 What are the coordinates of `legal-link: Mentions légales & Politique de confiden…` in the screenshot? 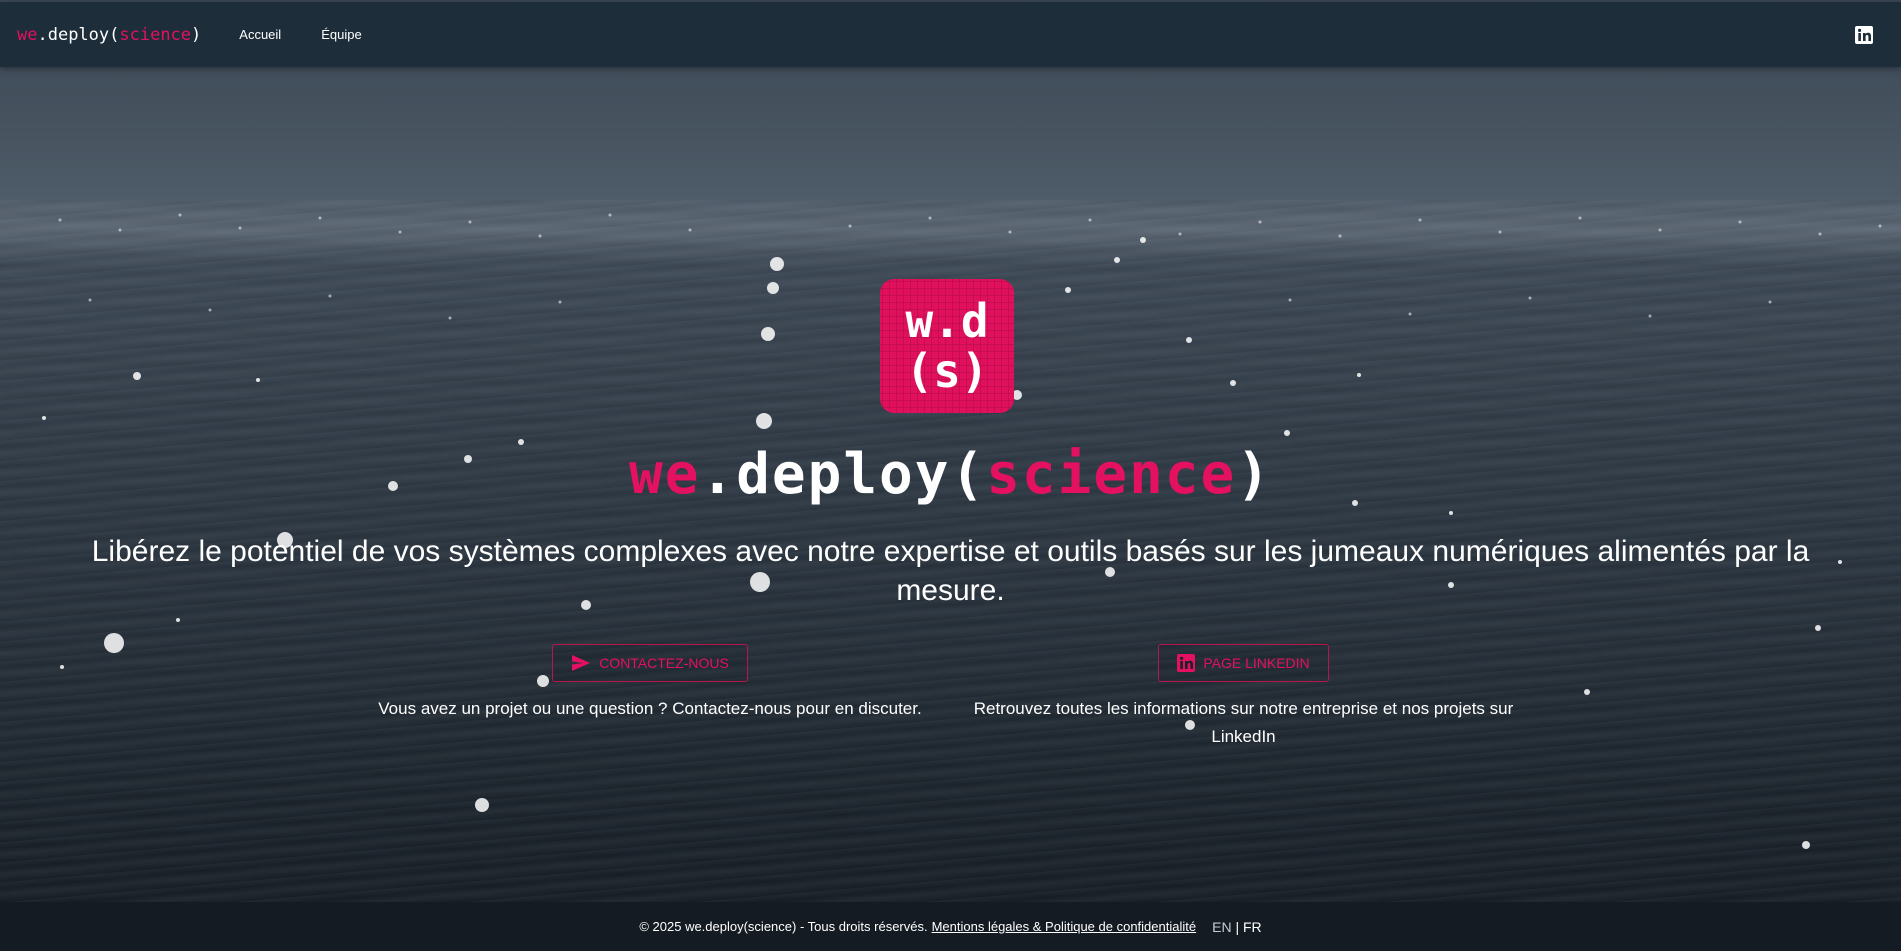 It's located at (1064, 926).